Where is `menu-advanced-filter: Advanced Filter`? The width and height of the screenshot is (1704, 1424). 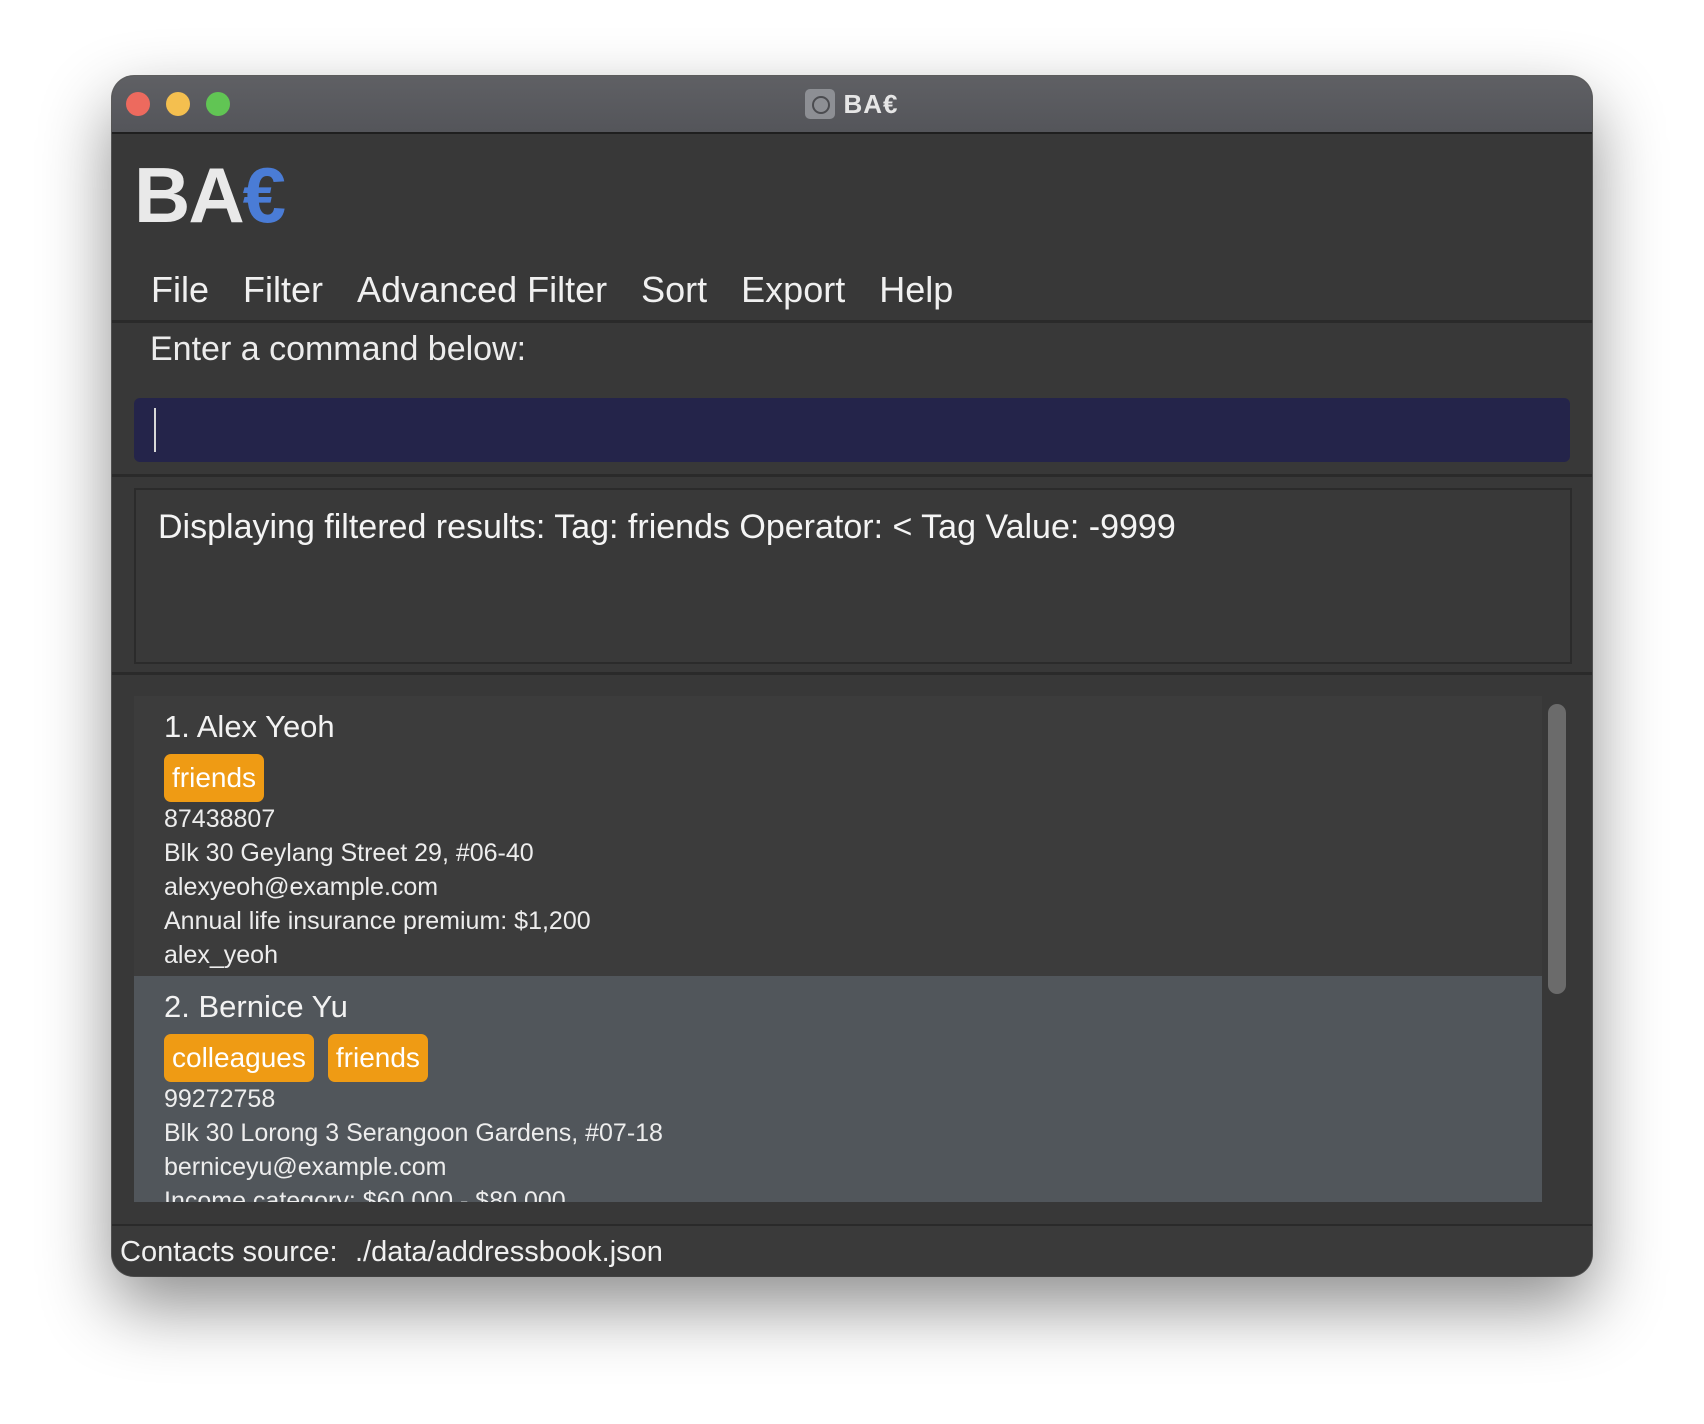 menu-advanced-filter: Advanced Filter is located at coordinates (482, 290).